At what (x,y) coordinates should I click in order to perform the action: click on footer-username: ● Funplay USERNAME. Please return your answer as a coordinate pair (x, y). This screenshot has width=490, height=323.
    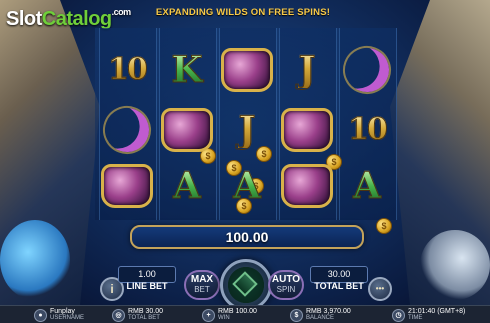
    Looking at the image, I should click on (59, 315).